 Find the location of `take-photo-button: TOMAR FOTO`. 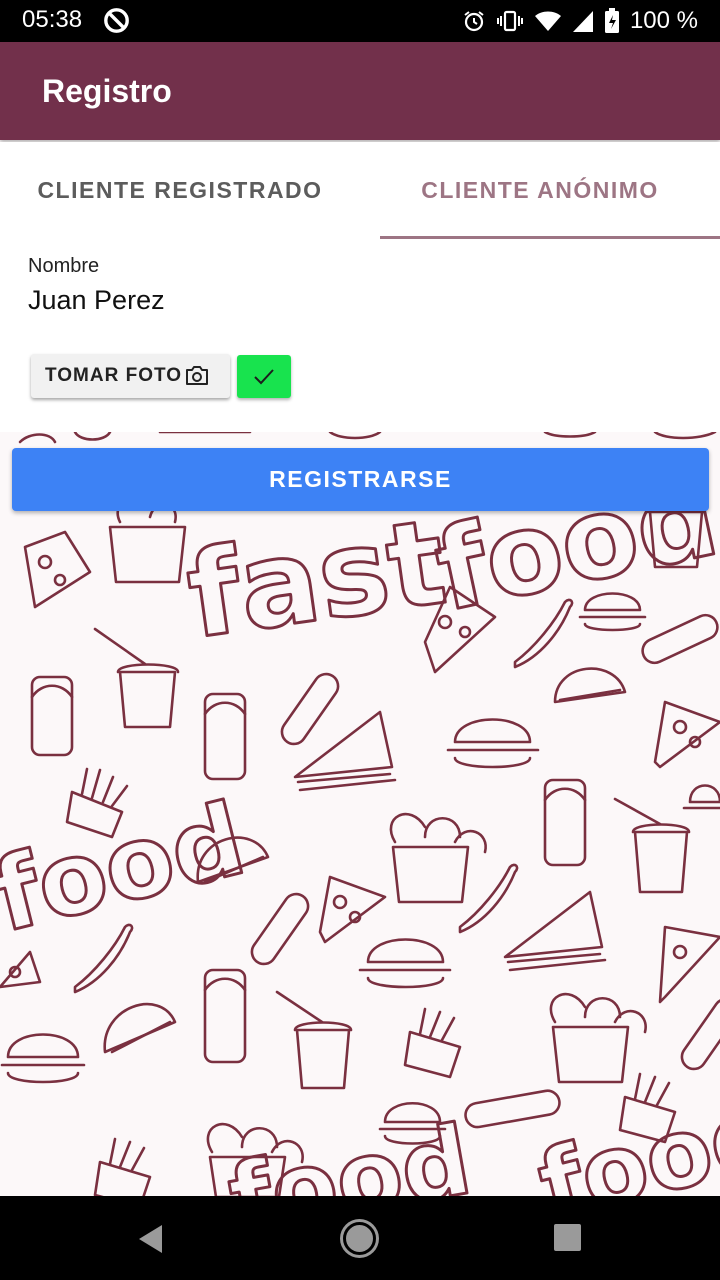

take-photo-button: TOMAR FOTO is located at coordinates (130, 376).